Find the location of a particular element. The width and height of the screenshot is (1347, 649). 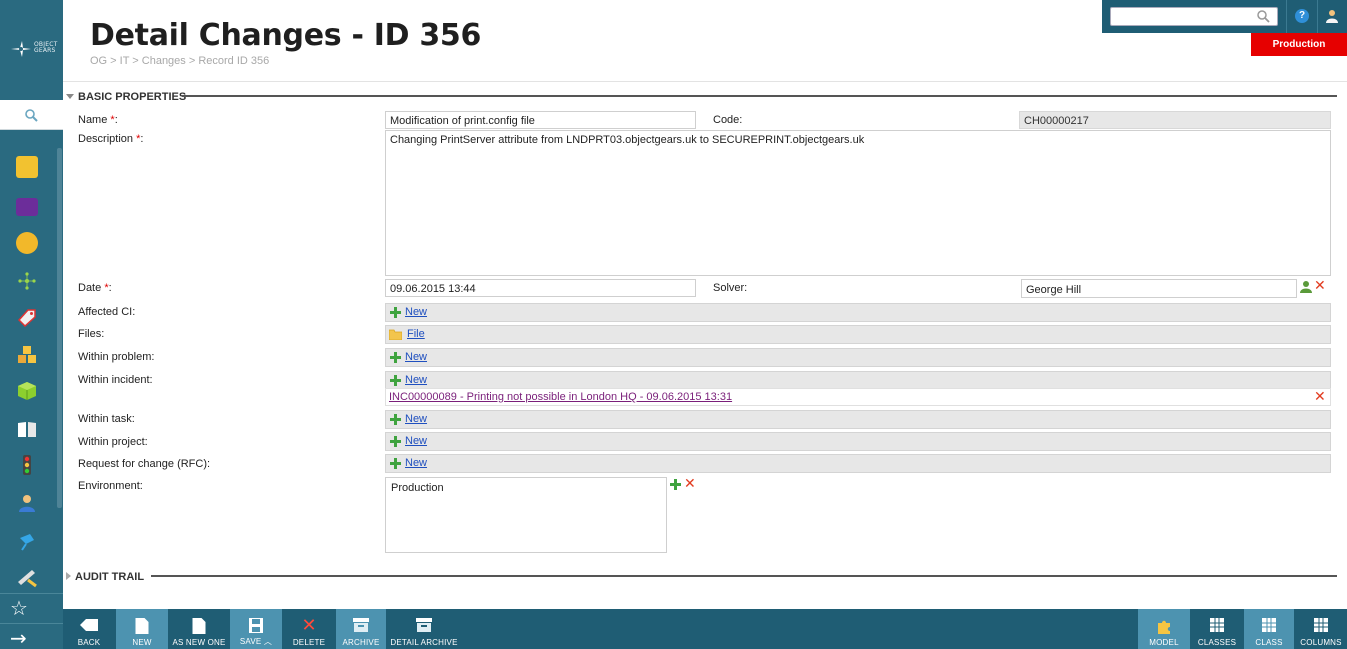

delete-button: ✕ DELETE is located at coordinates (309, 629).